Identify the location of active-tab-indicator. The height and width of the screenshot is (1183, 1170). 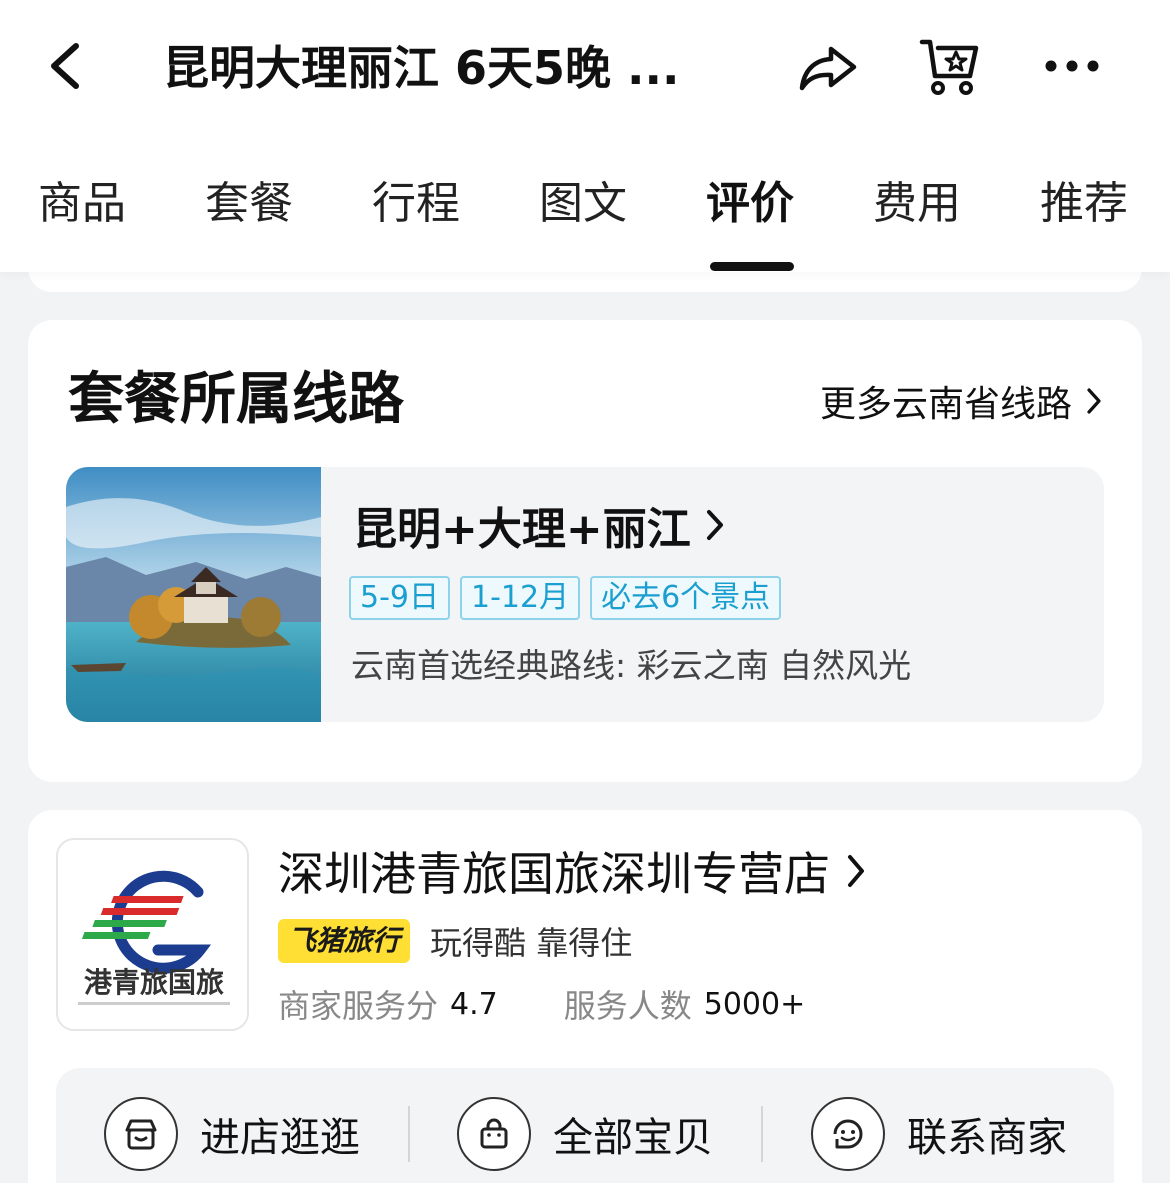
(752, 266).